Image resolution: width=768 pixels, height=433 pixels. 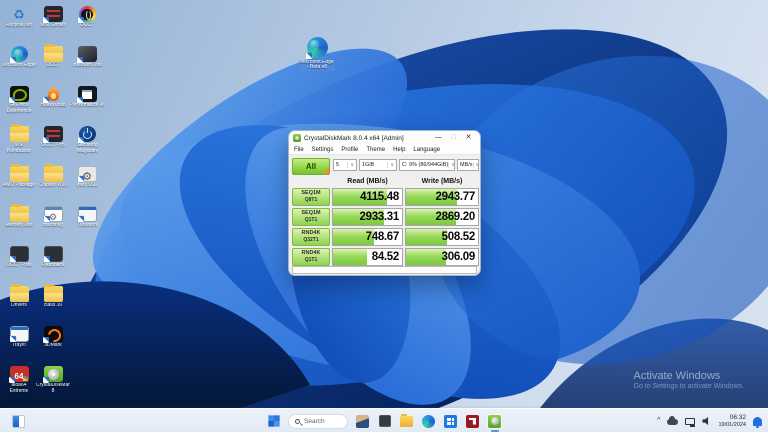 What do you see at coordinates (19, 66) in the screenshot?
I see `desktop-icon-edge: Microsoft Edge` at bounding box center [19, 66].